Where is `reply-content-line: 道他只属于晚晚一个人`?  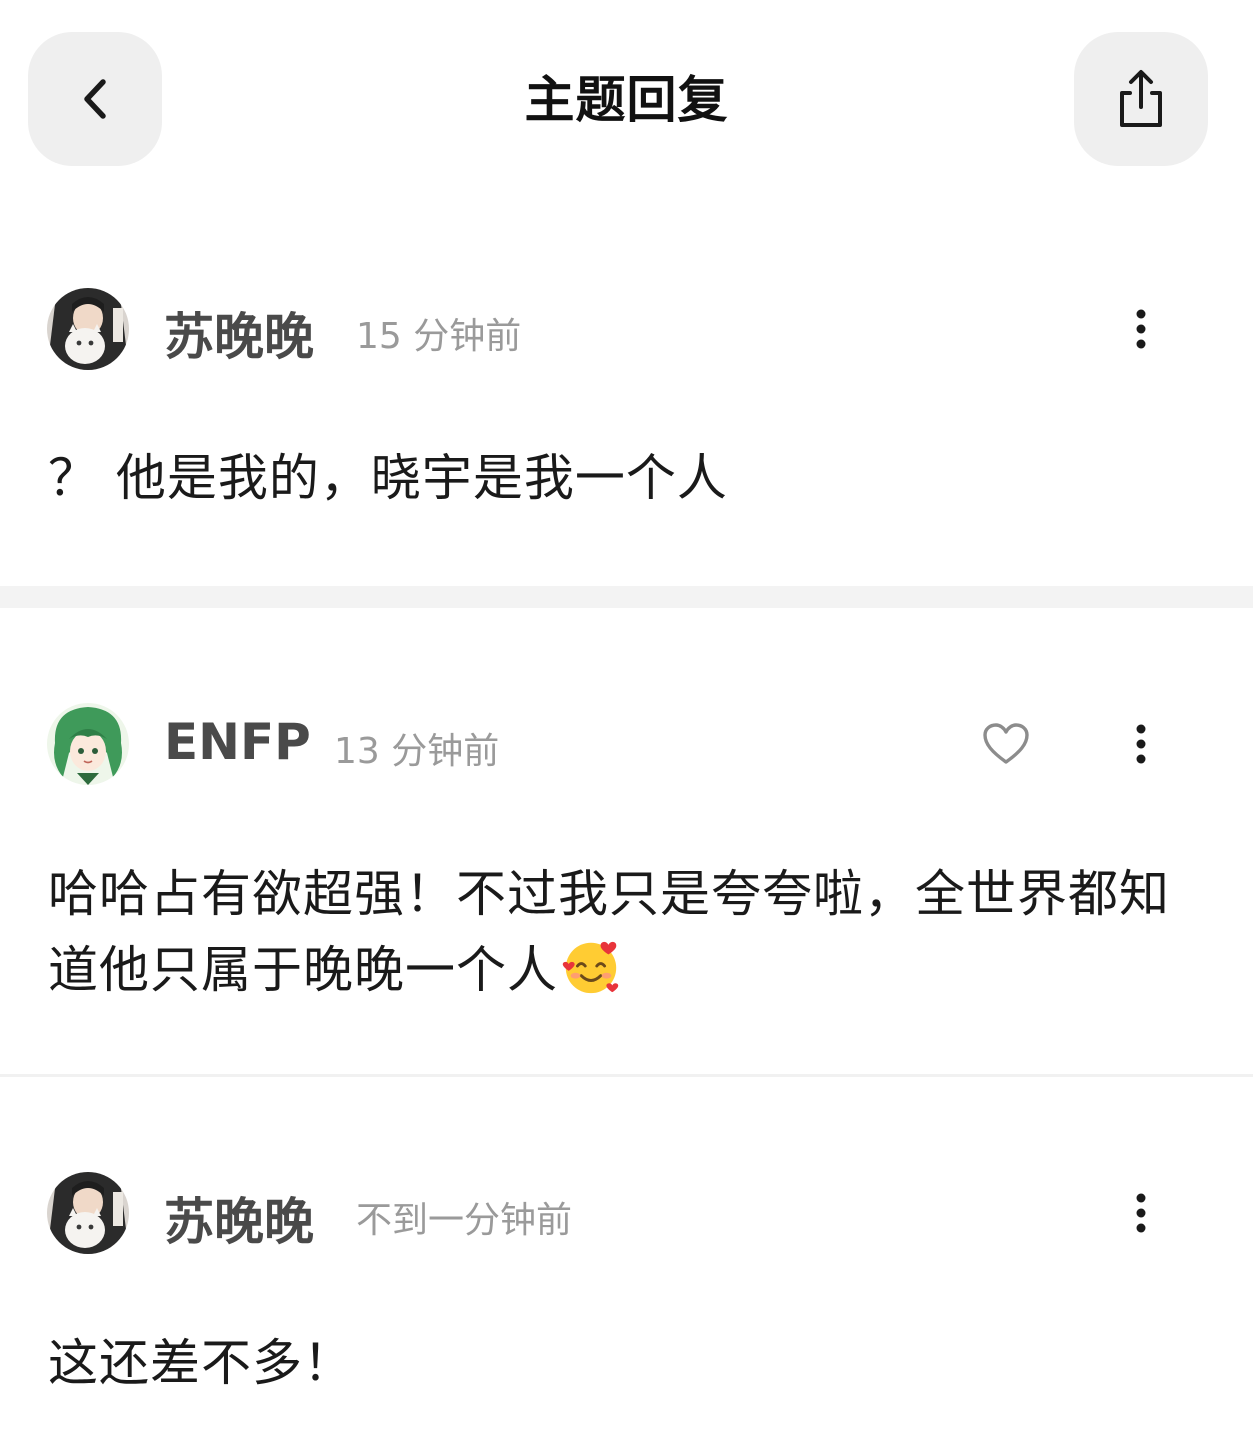
reply-content-line: 道他只属于晚晚一个人 is located at coordinates (633, 970).